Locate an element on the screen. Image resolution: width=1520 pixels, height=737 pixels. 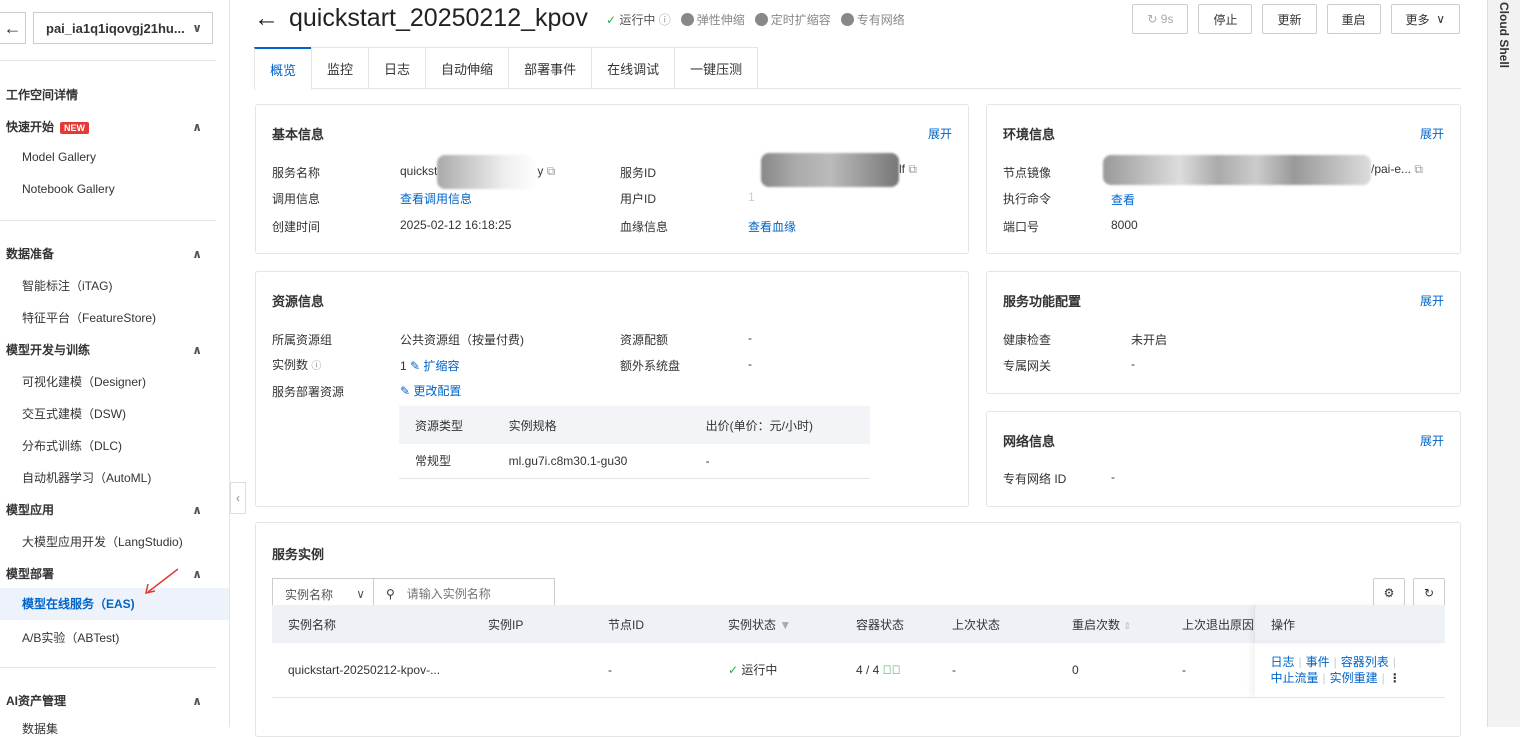
back-arrow-icon: ← is located at coordinates (266, 18).